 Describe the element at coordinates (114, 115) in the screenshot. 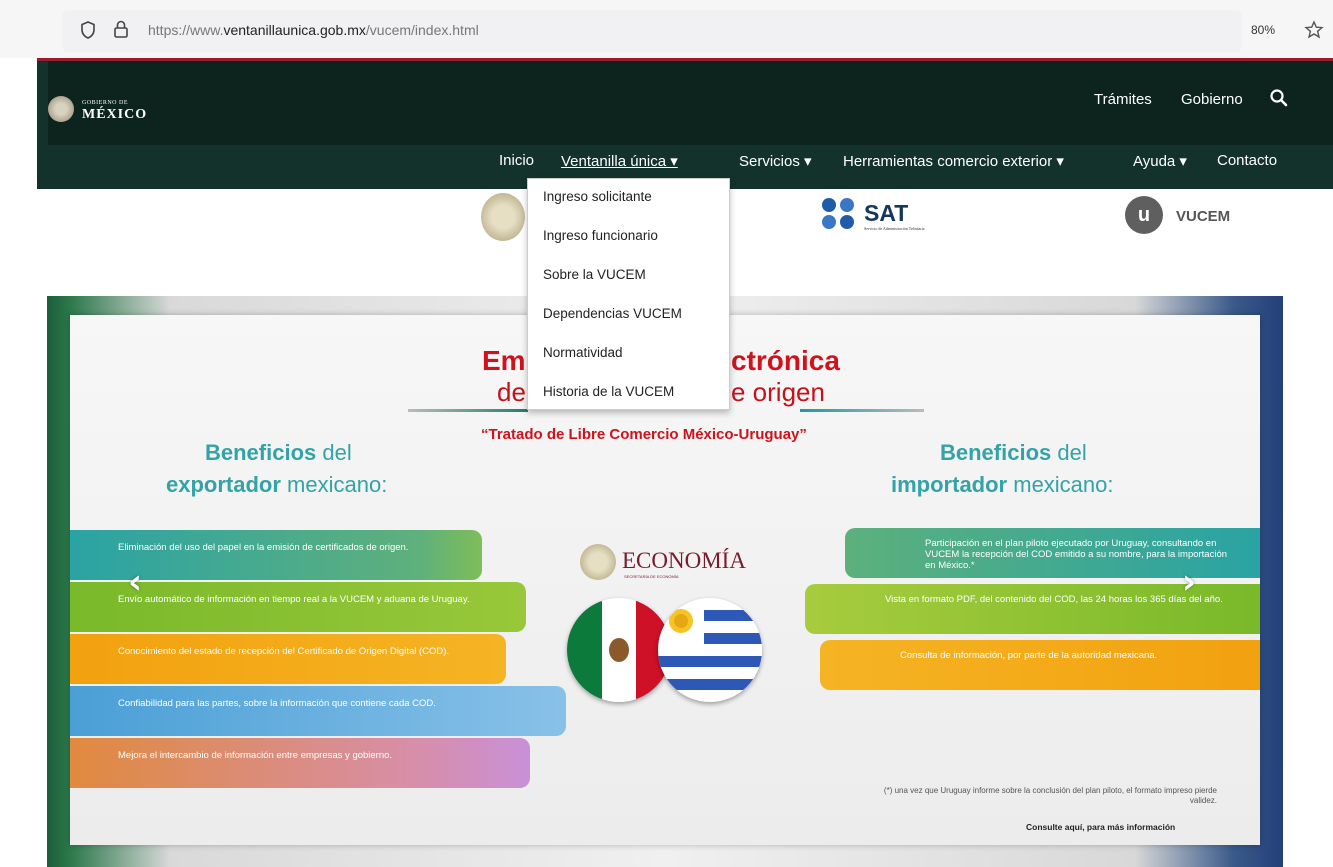

I see `gov-logo-text: MÉXICO` at that location.